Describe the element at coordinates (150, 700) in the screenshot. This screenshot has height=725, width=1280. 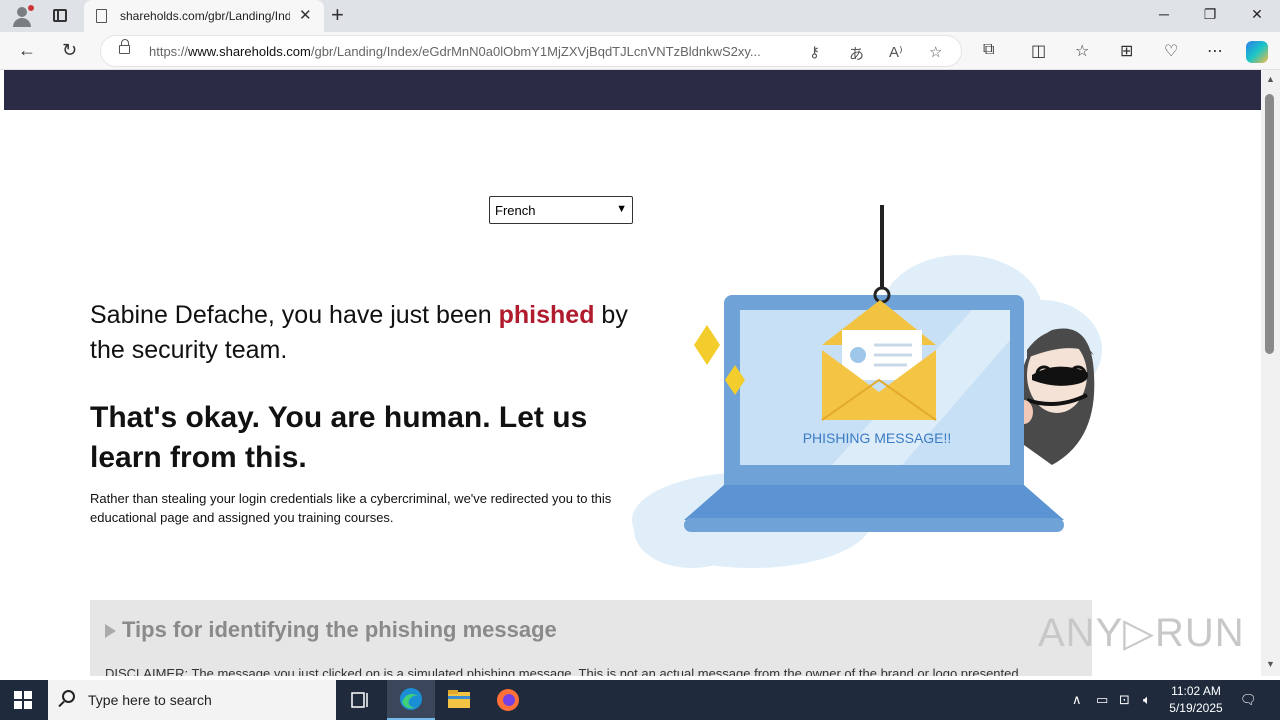
I see `search-placeholder: Type here to search` at that location.